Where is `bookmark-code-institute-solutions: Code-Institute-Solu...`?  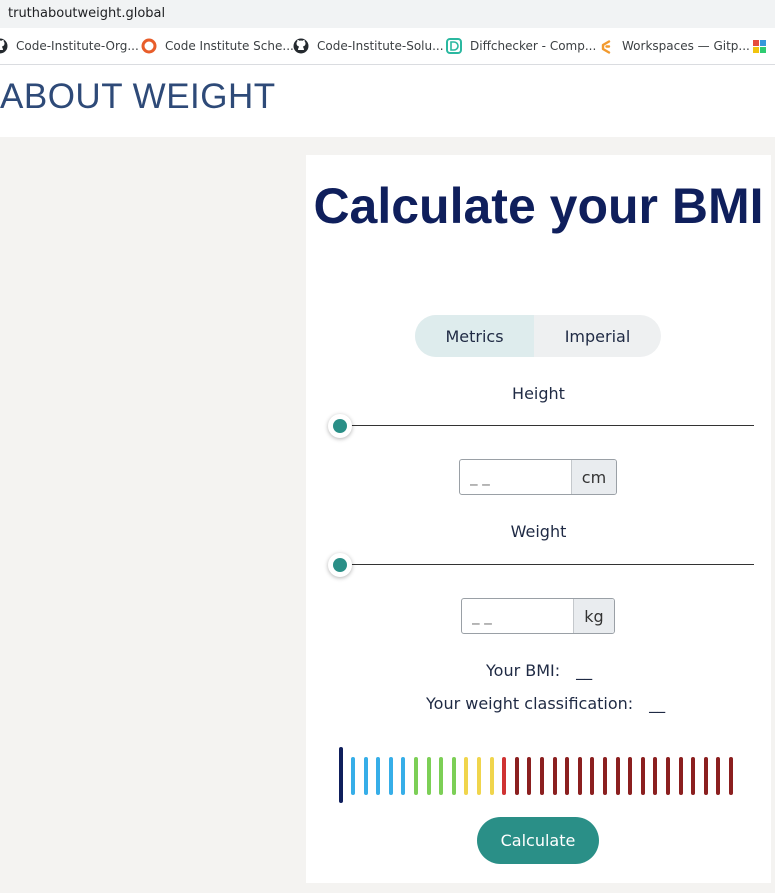
bookmark-code-institute-solutions: Code-Institute-Solu... is located at coordinates (368, 46).